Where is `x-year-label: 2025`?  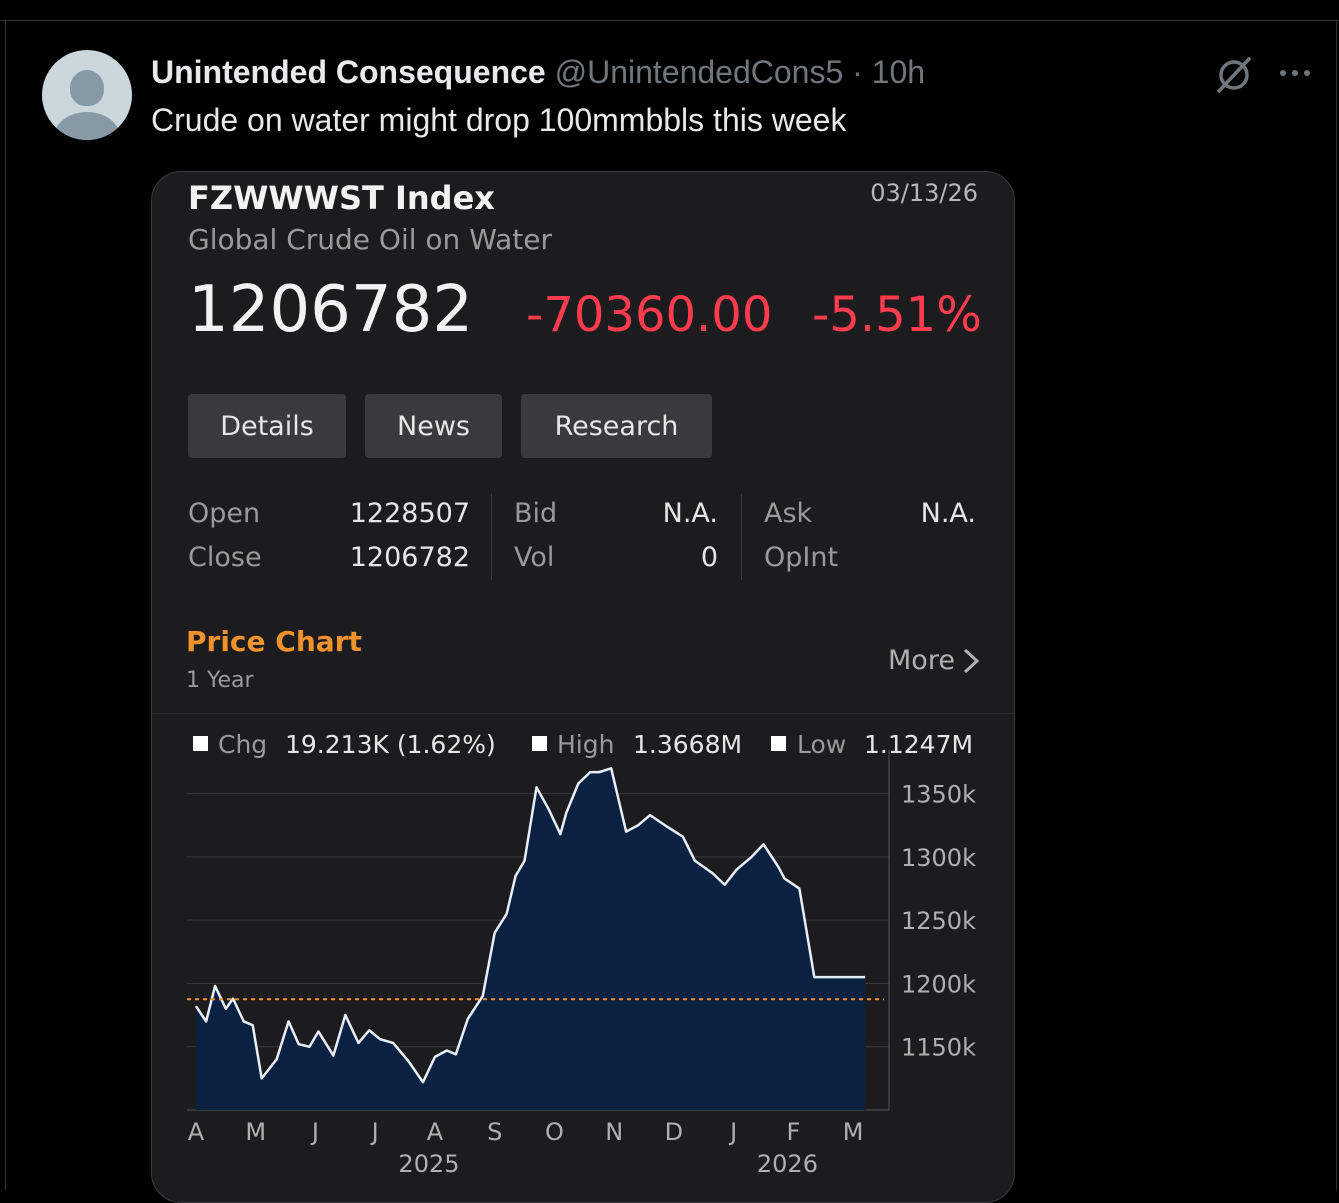 x-year-label: 2025 is located at coordinates (428, 1164).